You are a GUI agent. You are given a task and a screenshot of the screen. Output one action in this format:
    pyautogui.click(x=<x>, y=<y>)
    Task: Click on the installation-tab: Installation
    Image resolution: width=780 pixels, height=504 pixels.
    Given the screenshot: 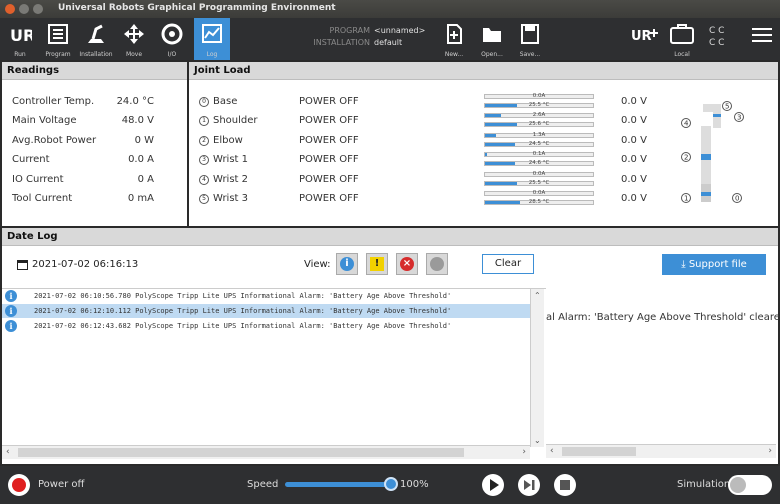 What is the action you would take?
    pyautogui.click(x=96, y=39)
    